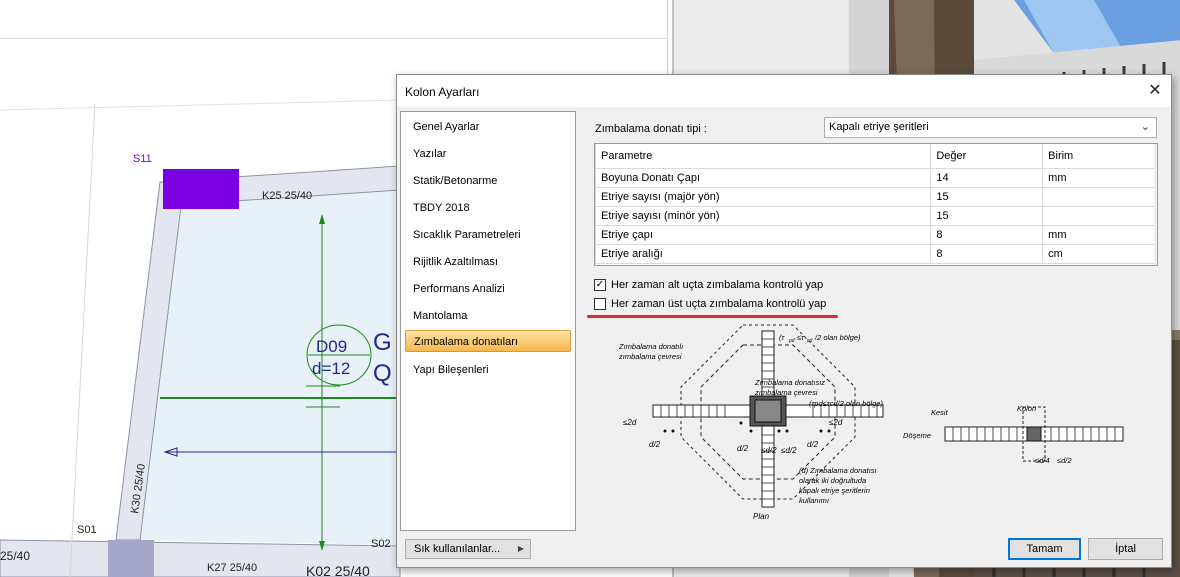  I want to click on label-s11: S11, so click(142, 159).